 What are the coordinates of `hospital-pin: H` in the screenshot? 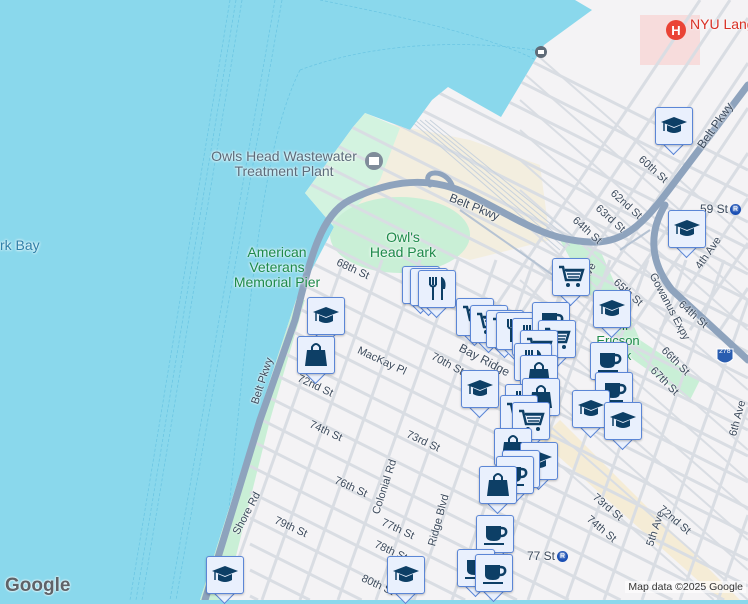 It's located at (676, 30).